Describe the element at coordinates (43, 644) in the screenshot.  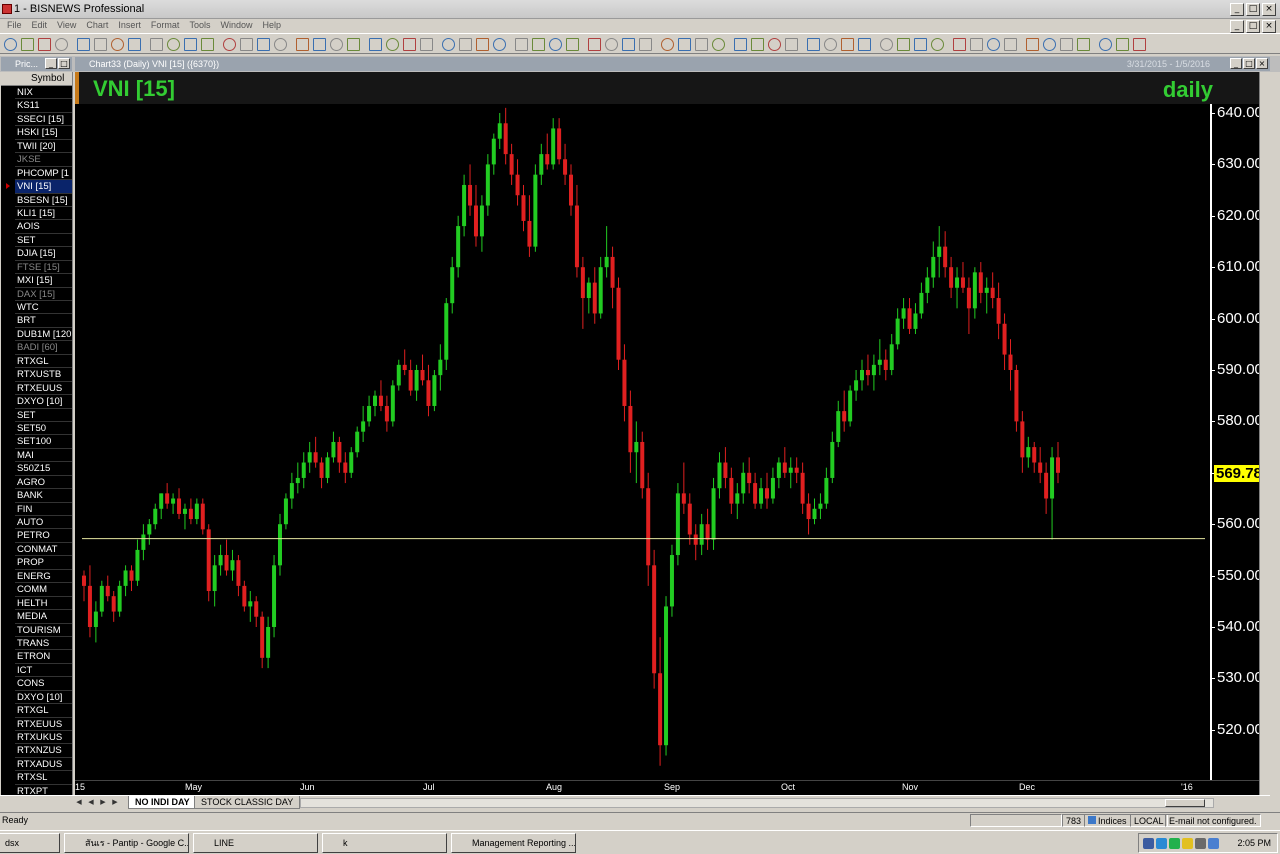
I see `symbol-row: TRANS` at that location.